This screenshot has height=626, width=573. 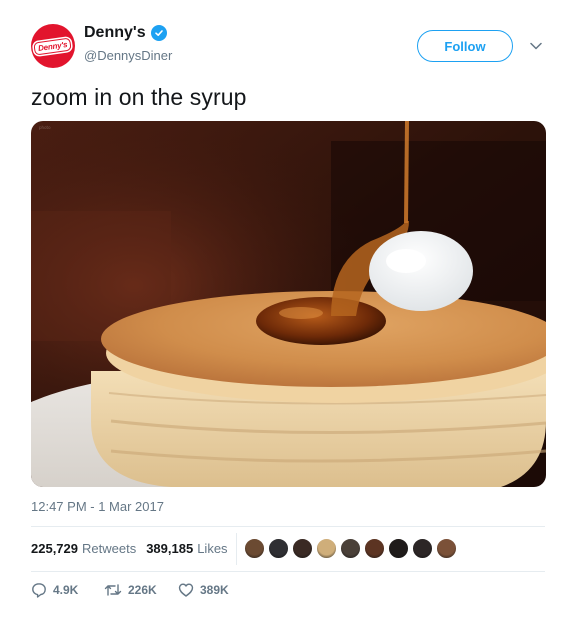 What do you see at coordinates (236, 549) in the screenshot?
I see `stats-separator` at bounding box center [236, 549].